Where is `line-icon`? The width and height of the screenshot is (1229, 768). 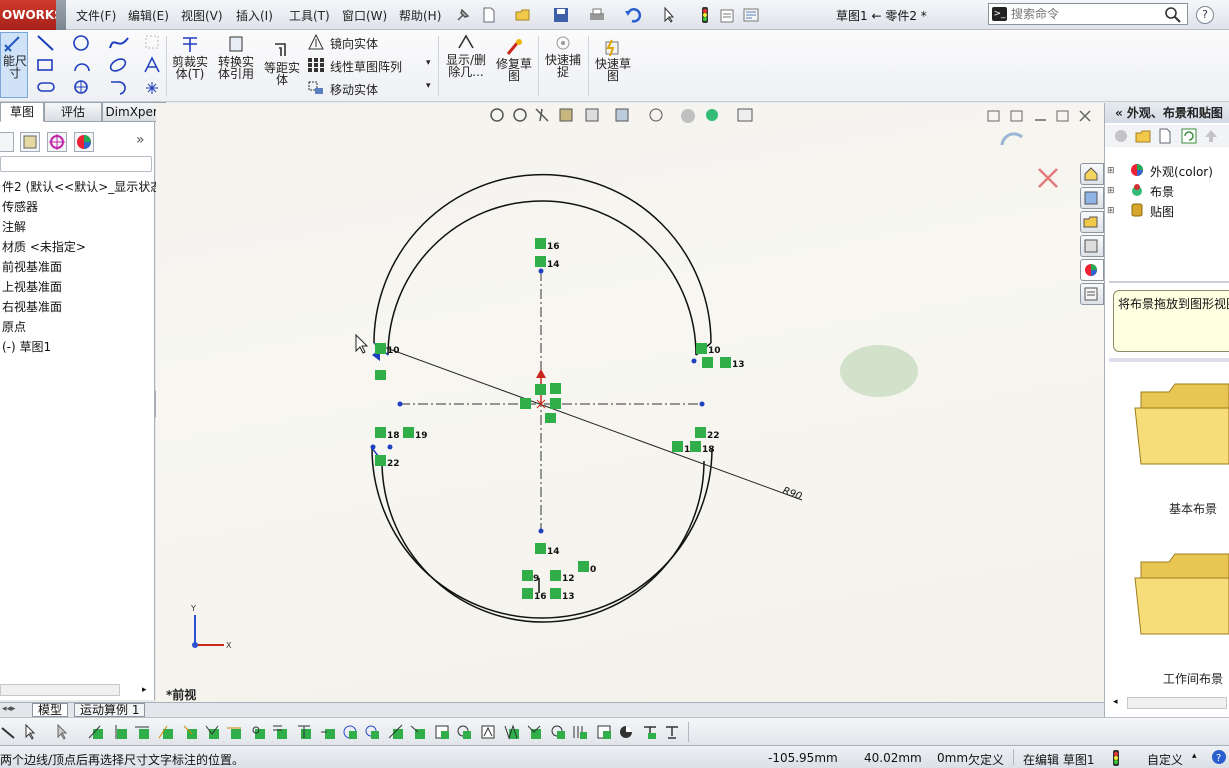
line-icon is located at coordinates (46, 43).